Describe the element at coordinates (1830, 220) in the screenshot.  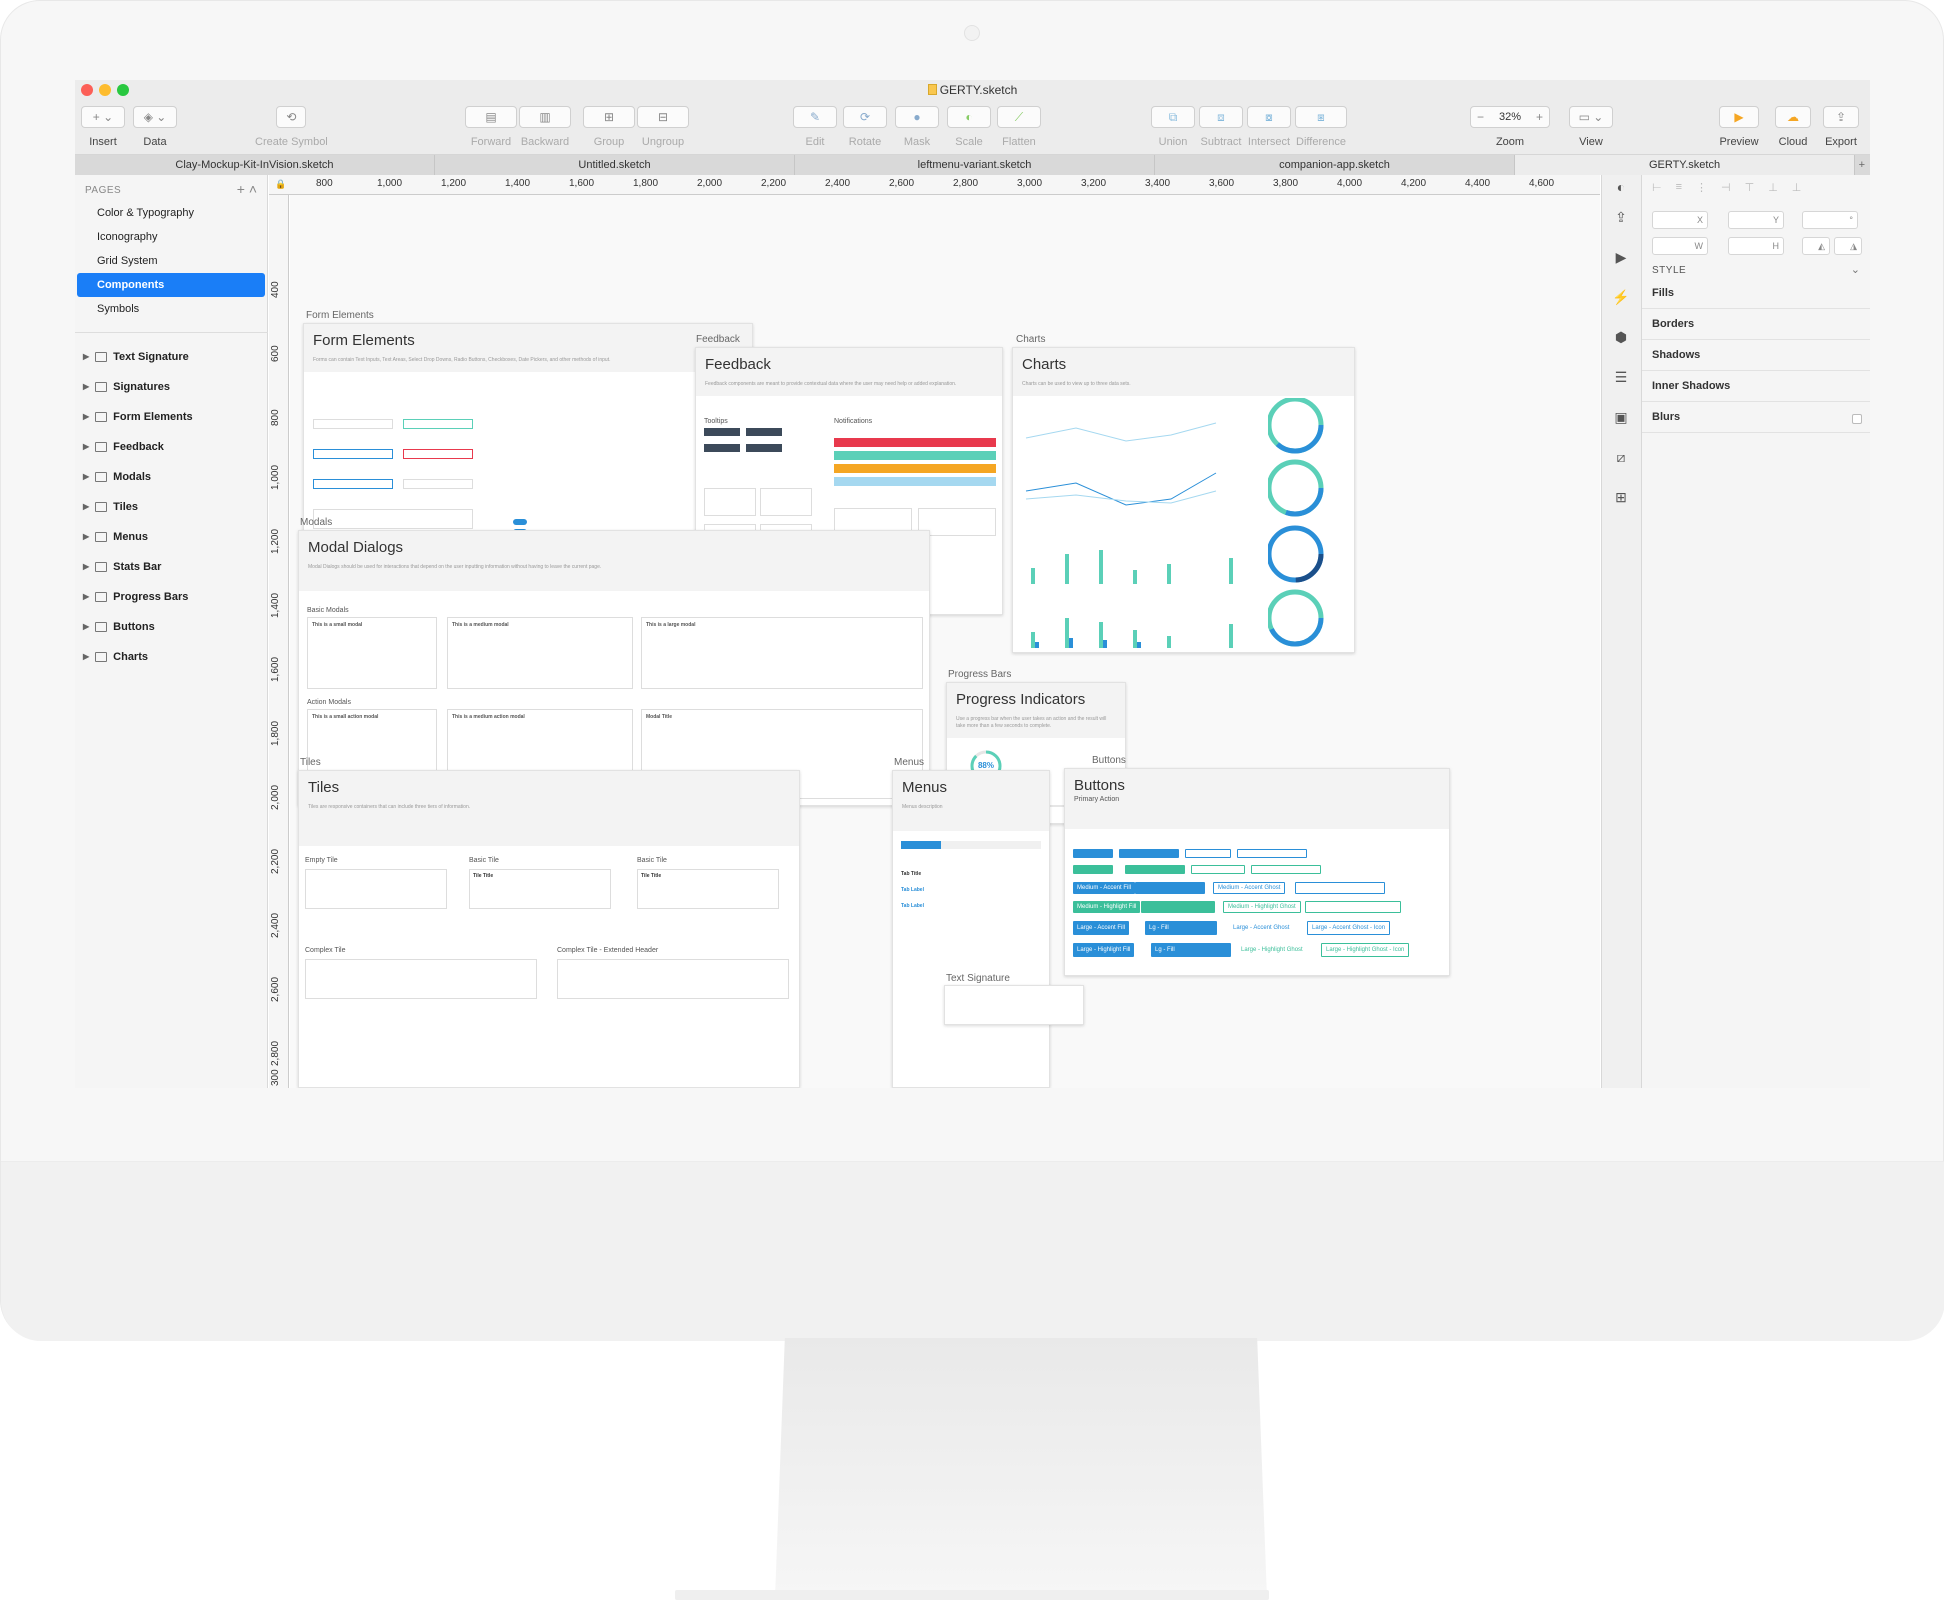
I see `rotation-field: °` at that location.